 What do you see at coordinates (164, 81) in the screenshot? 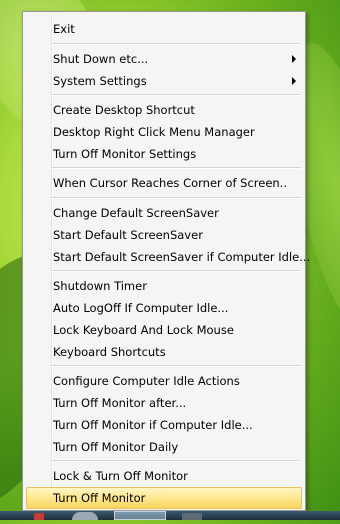
I see `menu-item-system-settings: System Settings` at bounding box center [164, 81].